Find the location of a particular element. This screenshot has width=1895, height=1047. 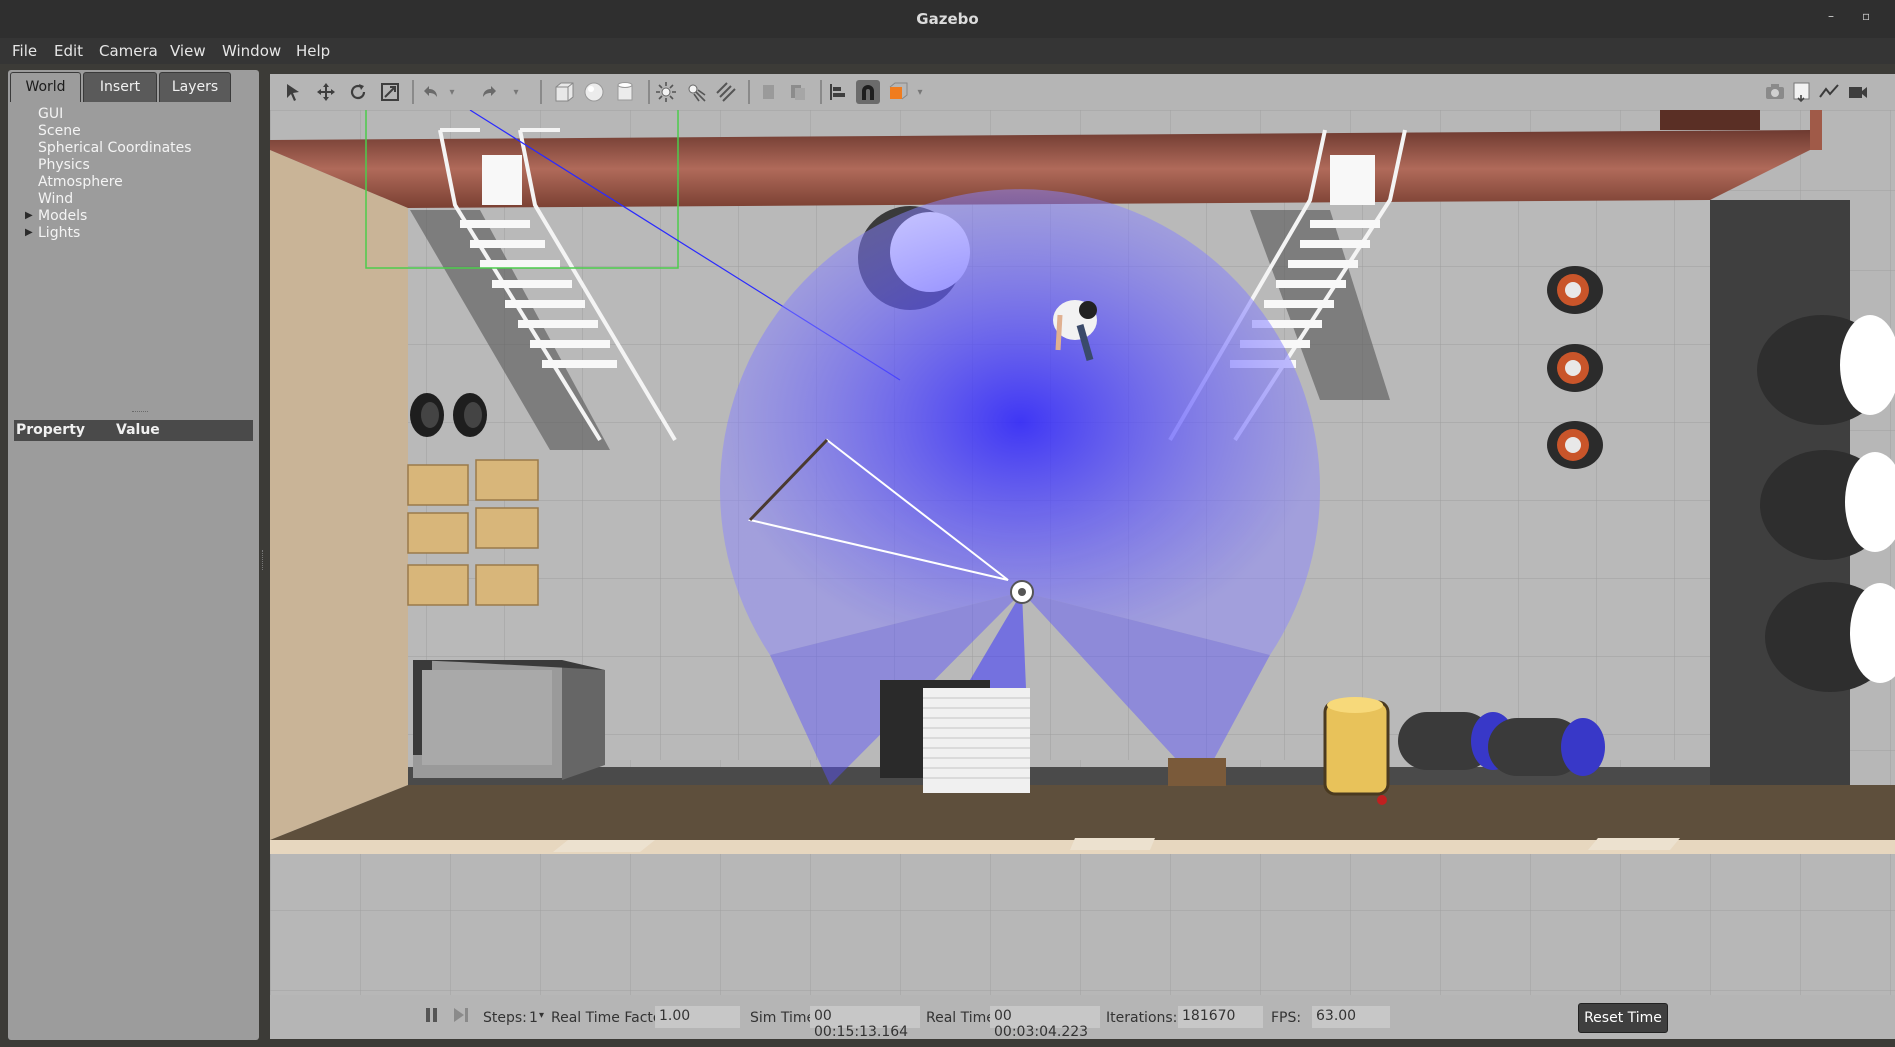

plot-icon is located at coordinates (1829, 92).